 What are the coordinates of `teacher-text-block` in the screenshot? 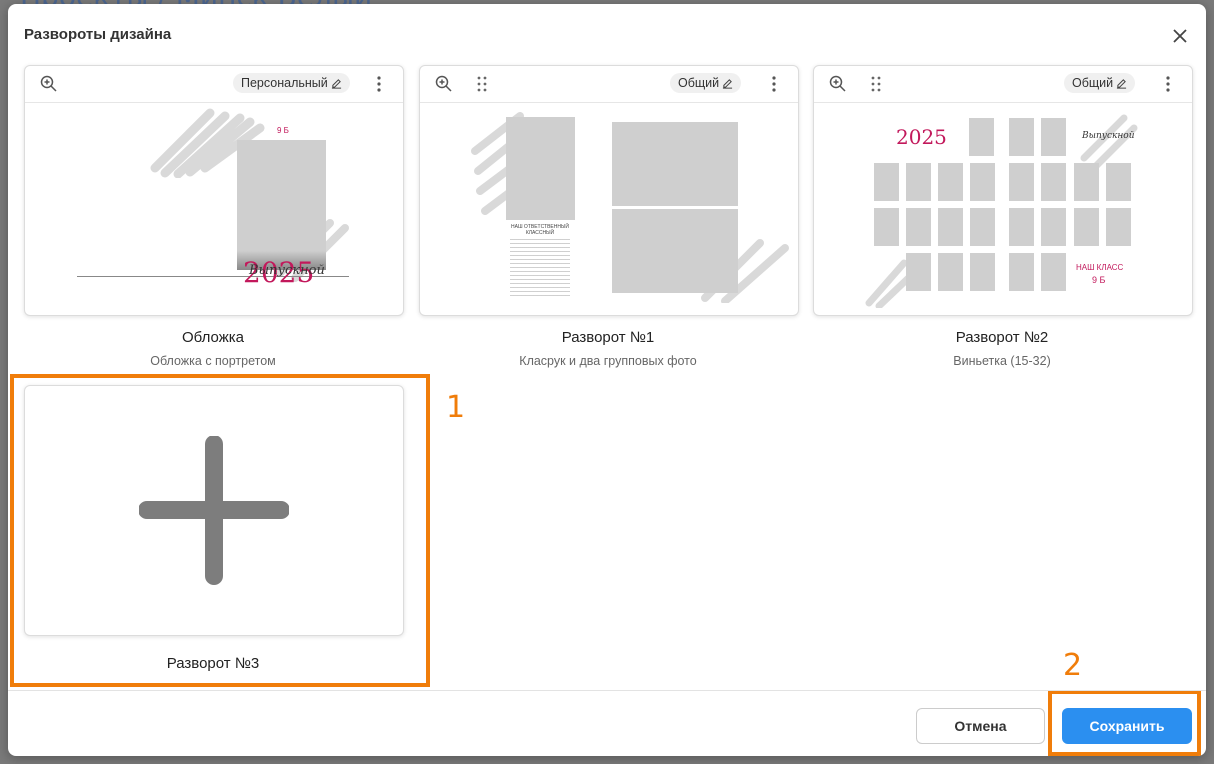 It's located at (540, 266).